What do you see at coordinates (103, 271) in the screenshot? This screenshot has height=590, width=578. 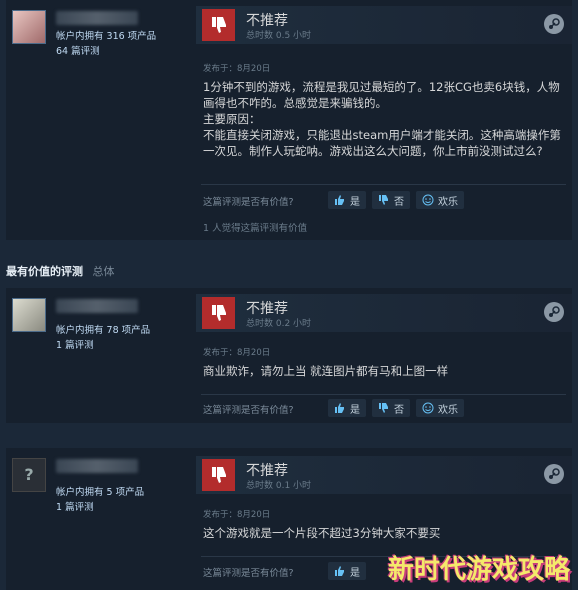 I see `section-subtitle: 总体` at bounding box center [103, 271].